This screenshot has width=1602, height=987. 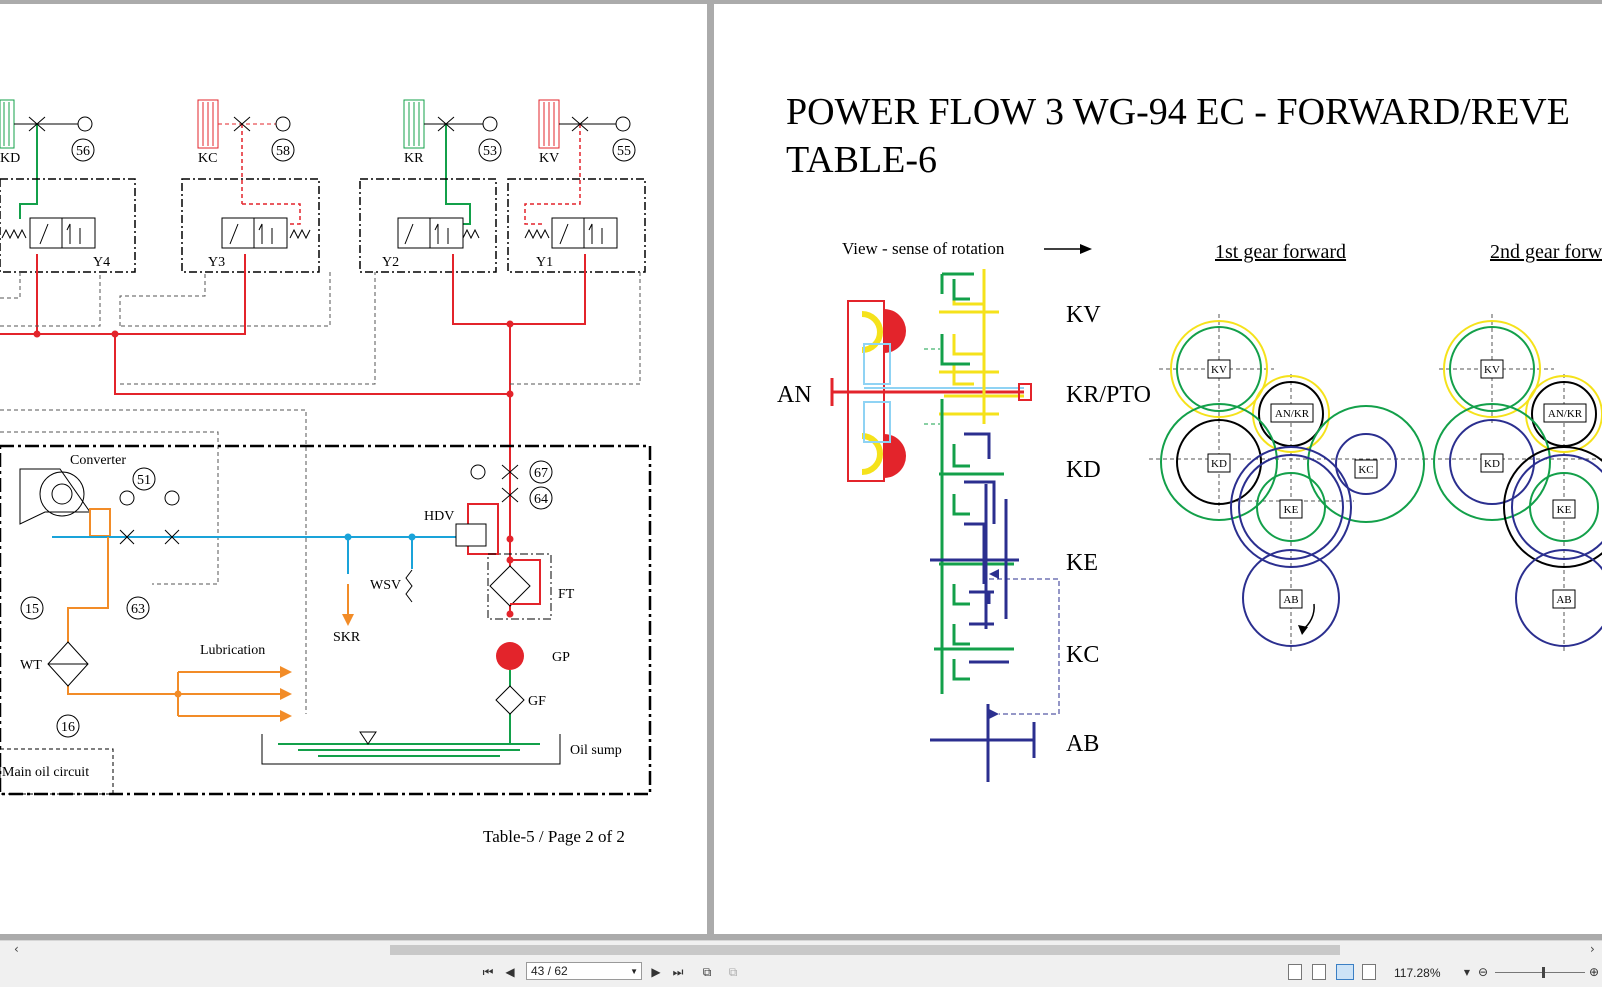 What do you see at coordinates (1565, 414) in the screenshot?
I see `gear2-box-ankr: AN/KR` at bounding box center [1565, 414].